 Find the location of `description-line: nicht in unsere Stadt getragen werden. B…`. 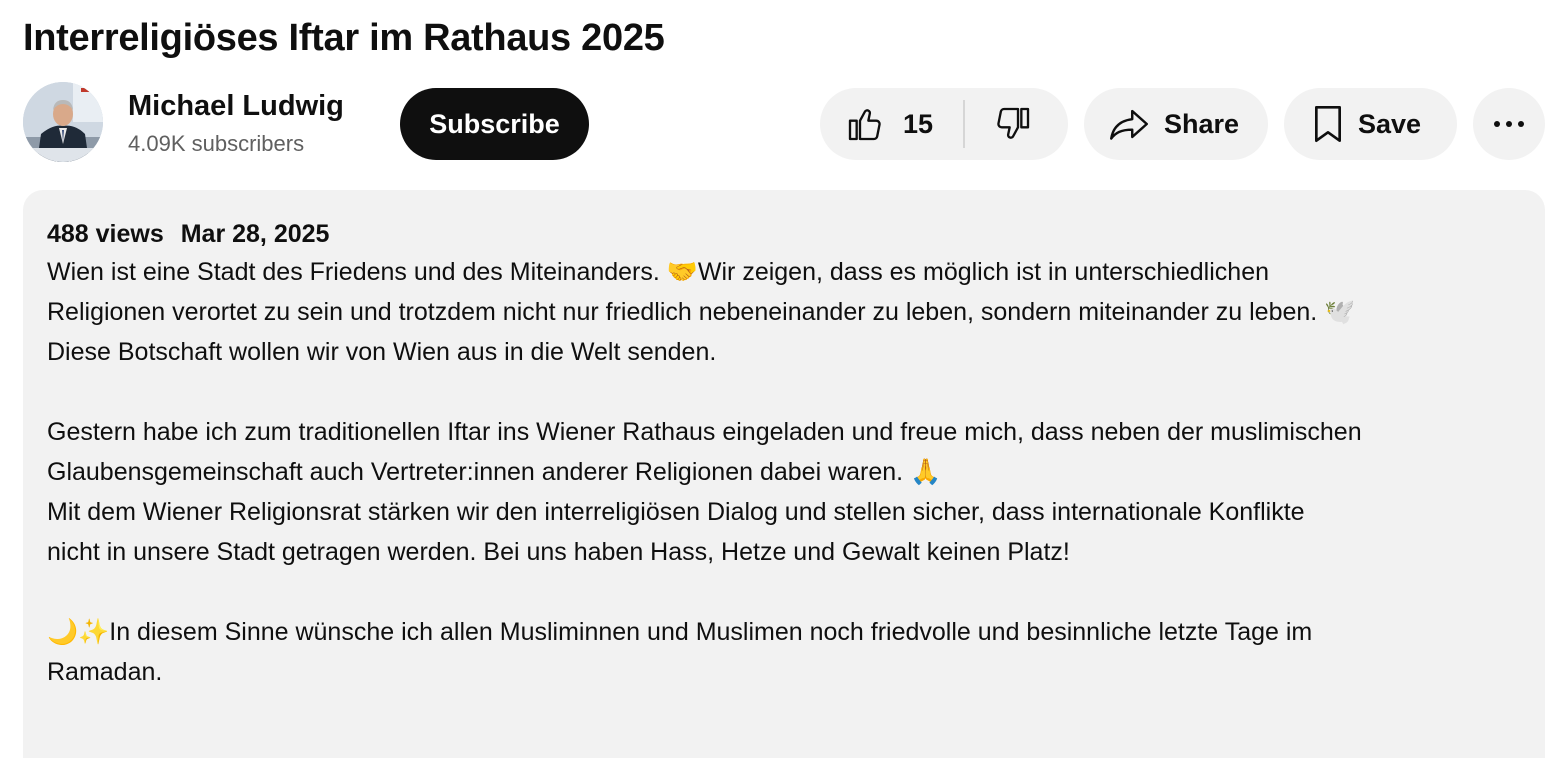

description-line: nicht in unsere Stadt getragen werden. B… is located at coordinates (558, 552).